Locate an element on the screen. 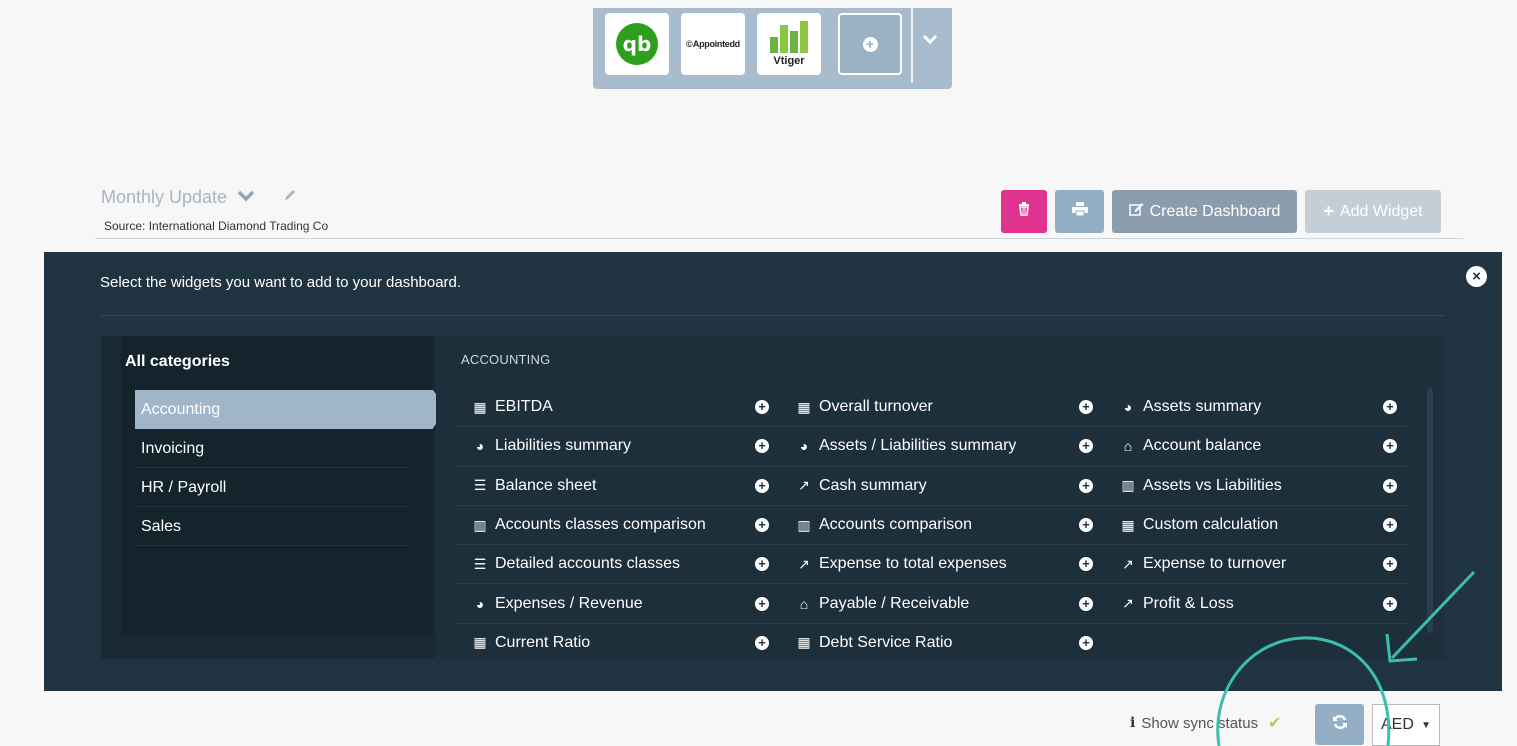 This screenshot has width=1517, height=746. info-icon: i is located at coordinates (1133, 723).